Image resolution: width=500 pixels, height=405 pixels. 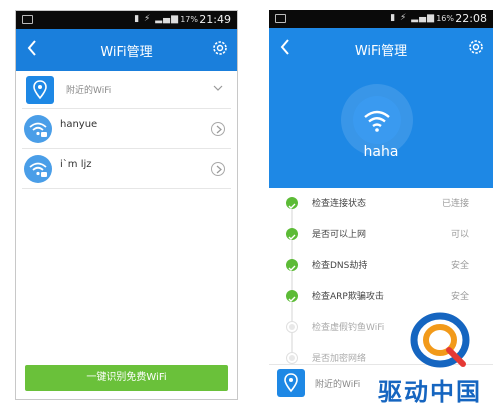 What do you see at coordinates (440, 340) in the screenshot?
I see `watermark-logo` at bounding box center [440, 340].